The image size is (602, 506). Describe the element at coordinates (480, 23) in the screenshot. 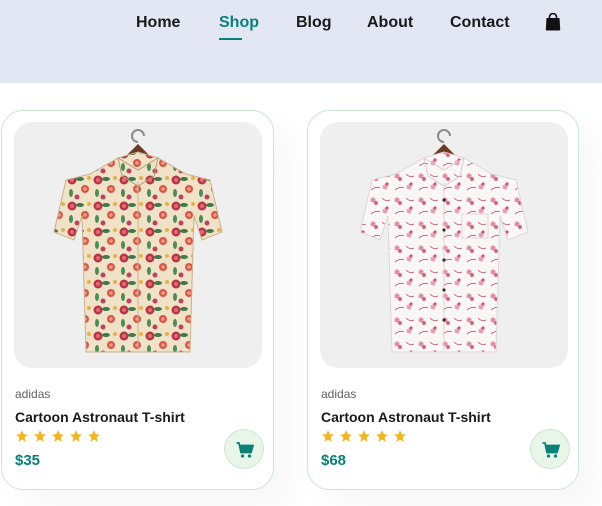

I see `nav-contact: Contact` at that location.